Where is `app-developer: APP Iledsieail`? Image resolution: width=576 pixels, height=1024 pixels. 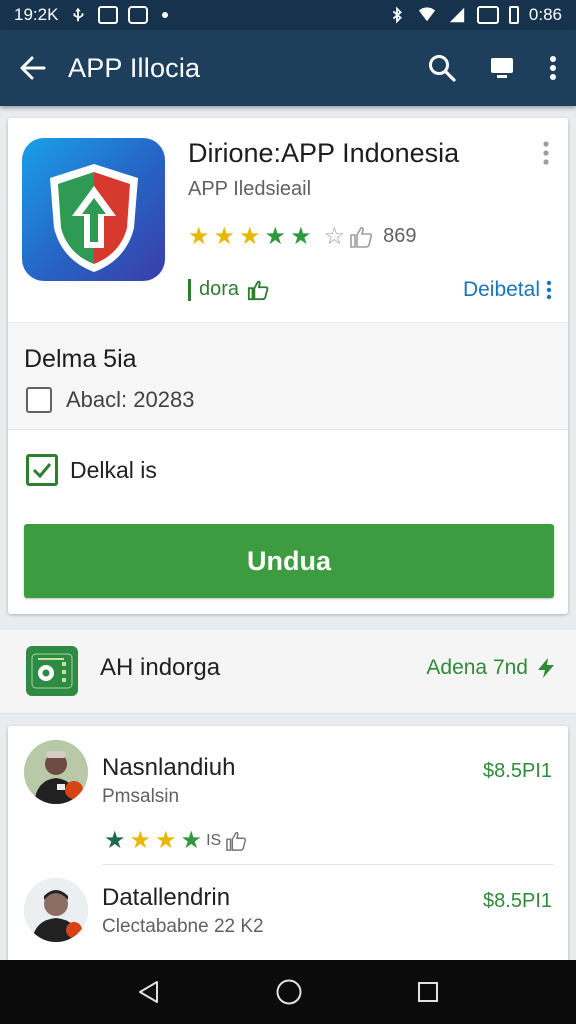
app-developer: APP Iledsieail is located at coordinates (249, 189).